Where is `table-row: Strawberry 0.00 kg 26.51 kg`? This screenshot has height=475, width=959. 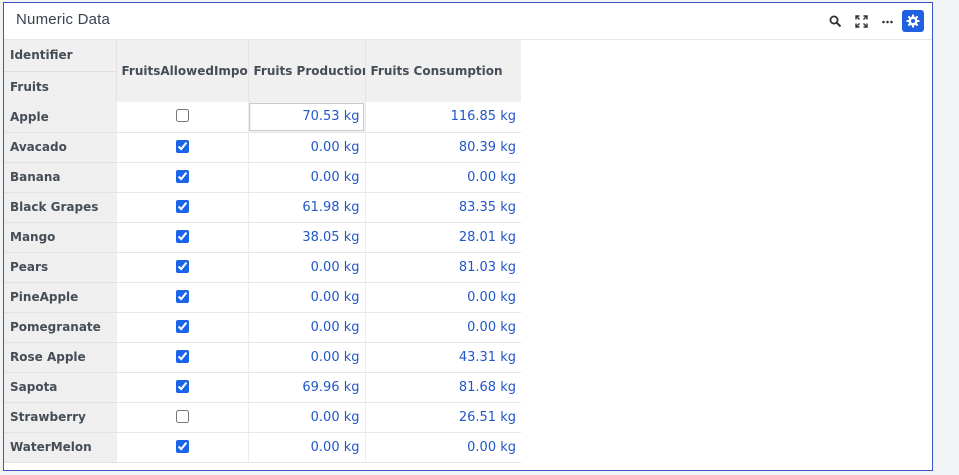 table-row: Strawberry 0.00 kg 26.51 kg is located at coordinates (262, 417).